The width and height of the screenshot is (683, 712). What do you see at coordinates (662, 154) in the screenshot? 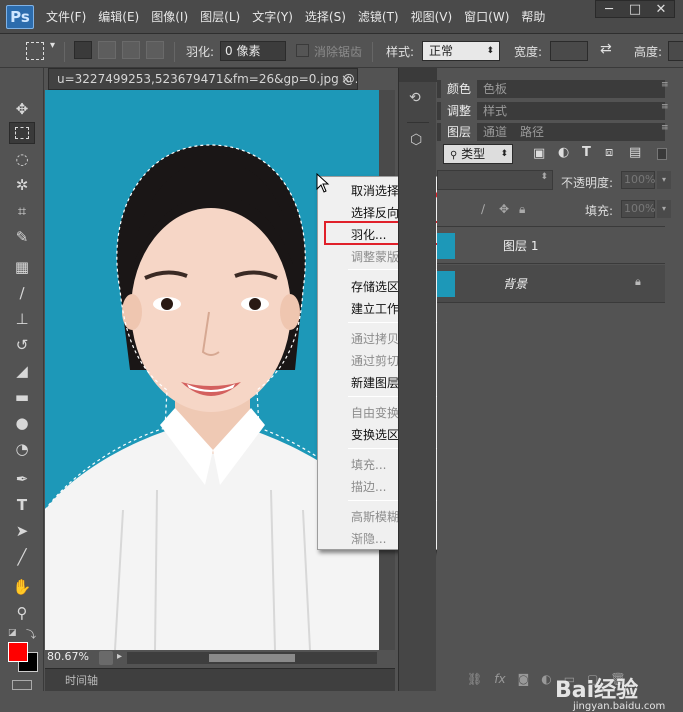
I see `filter-toggle` at bounding box center [662, 154].